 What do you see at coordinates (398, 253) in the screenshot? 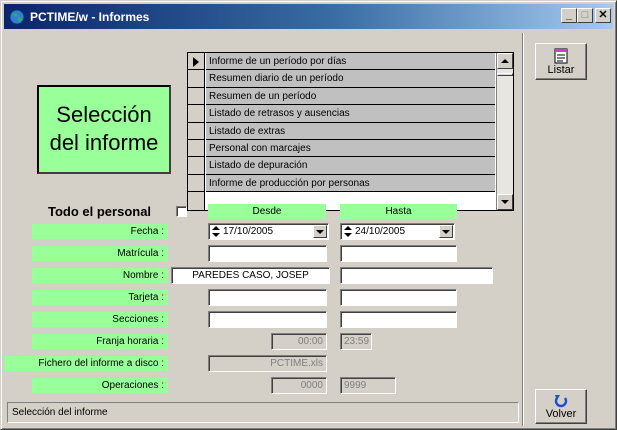
I see `matricula-hasta-input` at bounding box center [398, 253].